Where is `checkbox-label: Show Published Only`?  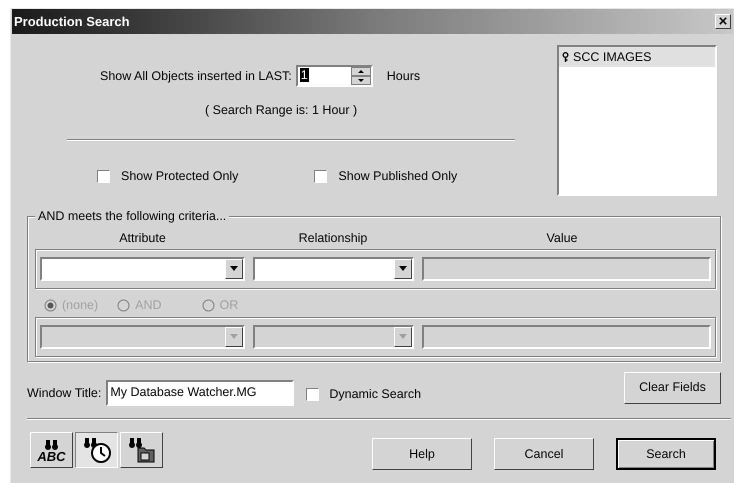 checkbox-label: Show Published Only is located at coordinates (398, 176).